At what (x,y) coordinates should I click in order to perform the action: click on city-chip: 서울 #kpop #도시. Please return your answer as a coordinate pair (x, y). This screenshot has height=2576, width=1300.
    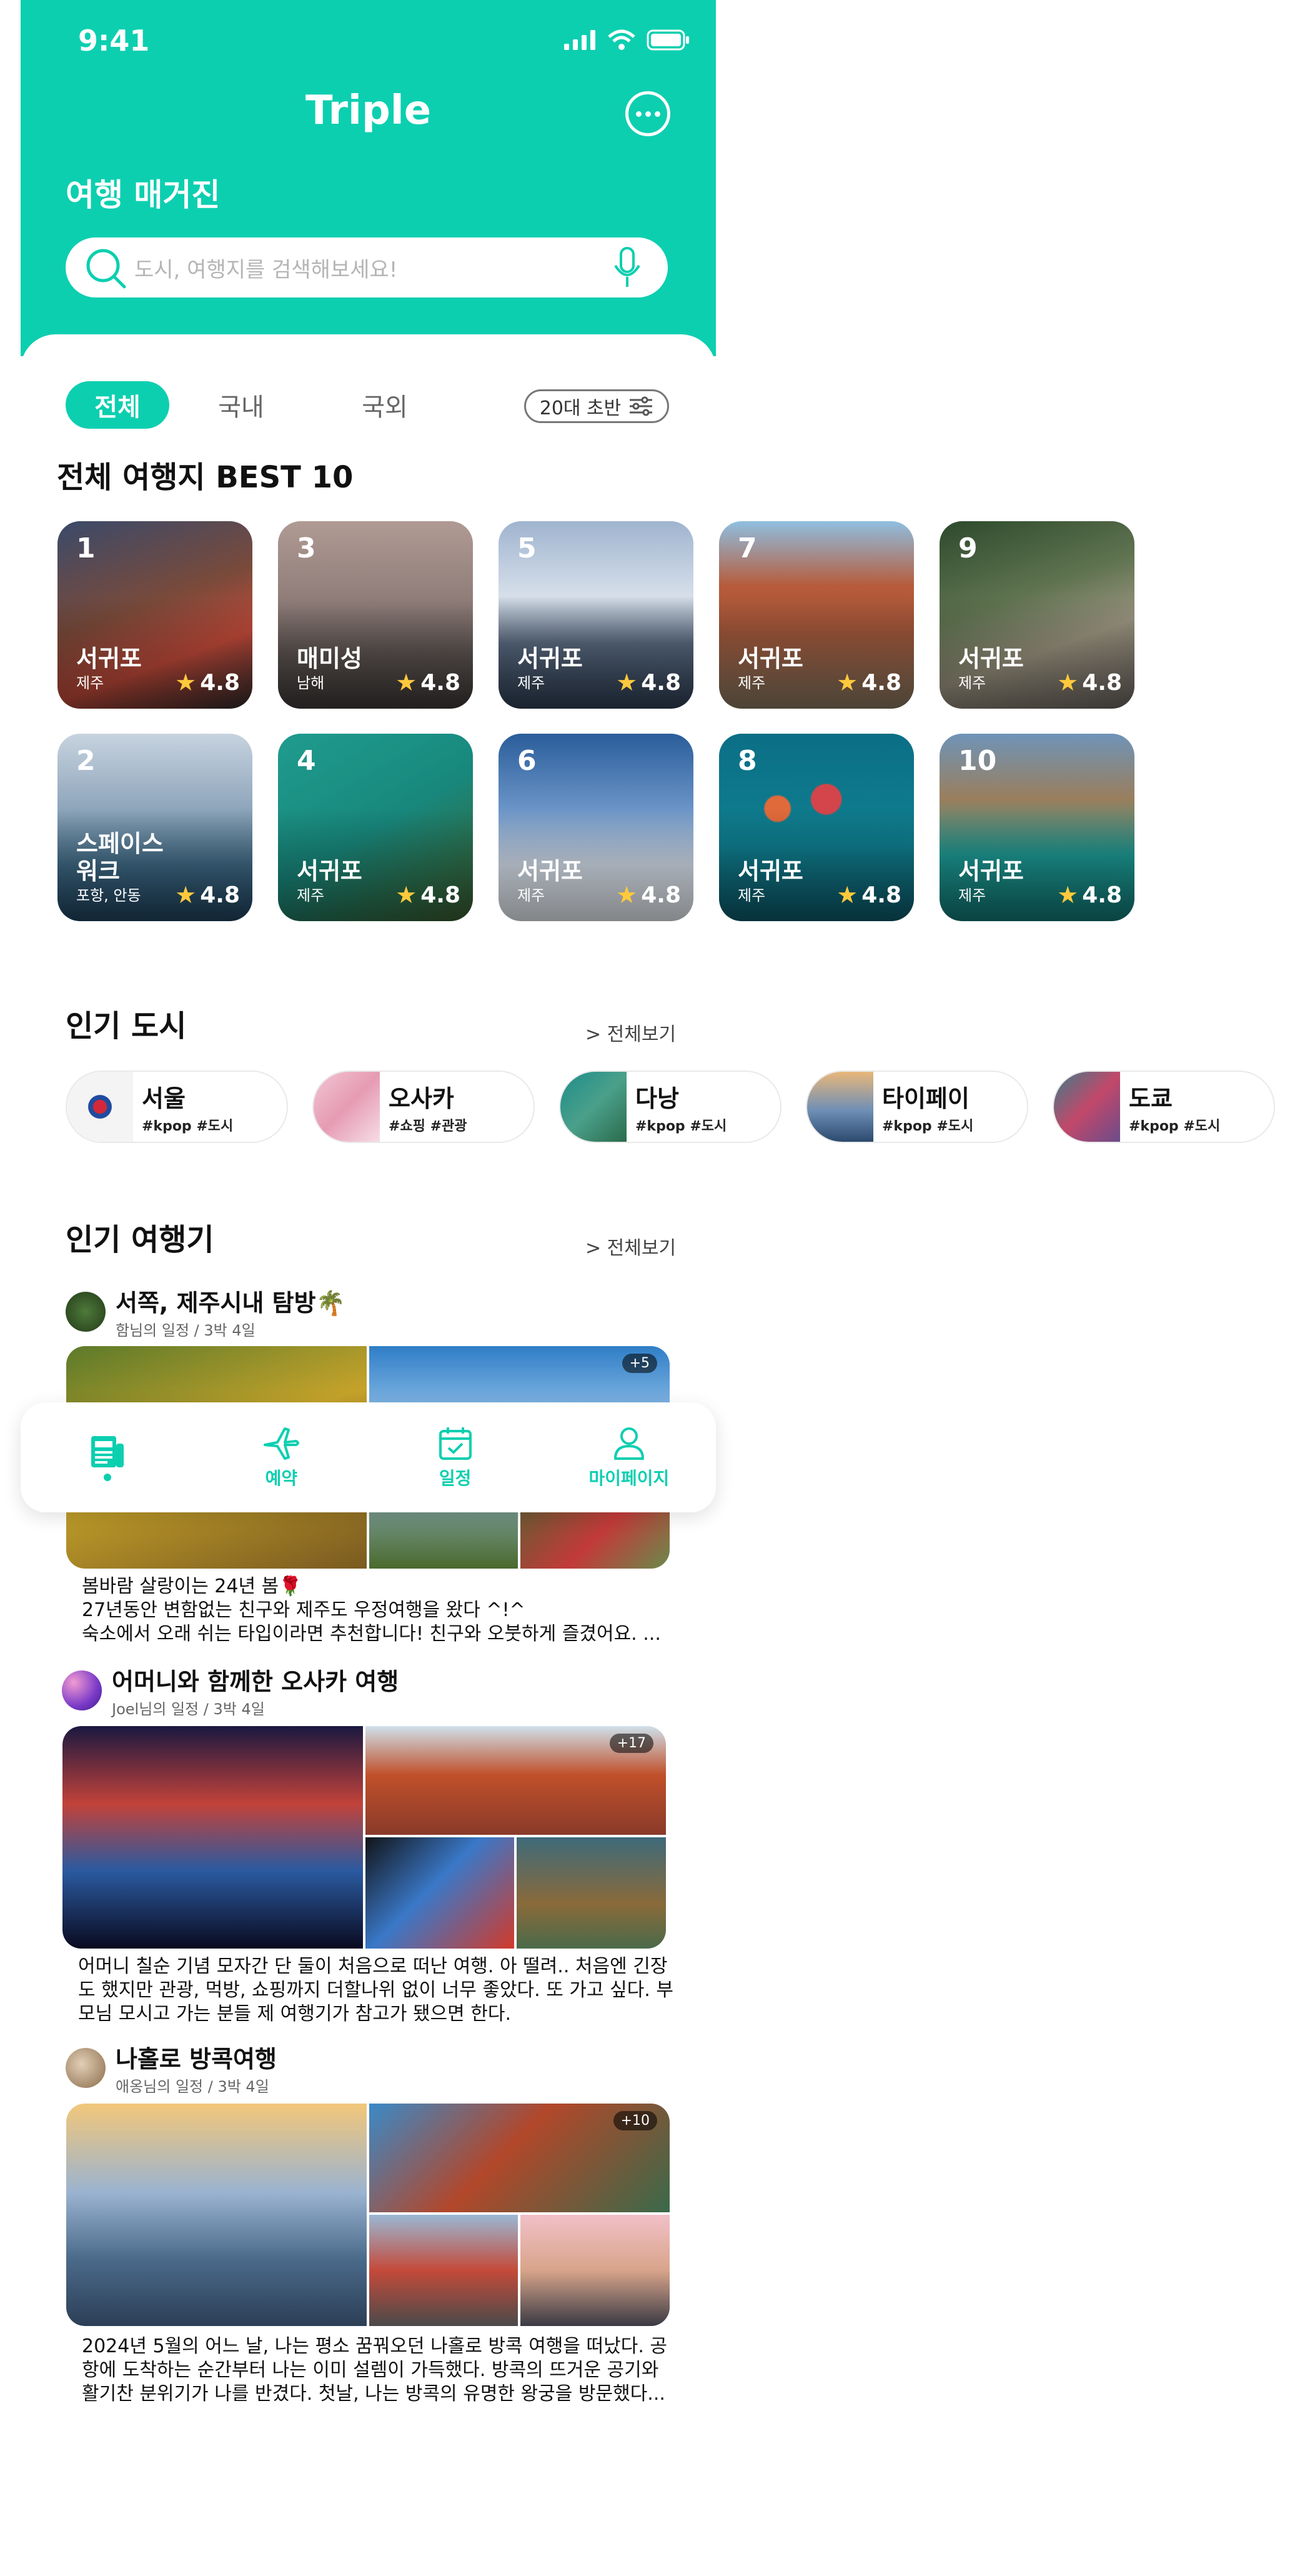
    Looking at the image, I should click on (177, 1107).